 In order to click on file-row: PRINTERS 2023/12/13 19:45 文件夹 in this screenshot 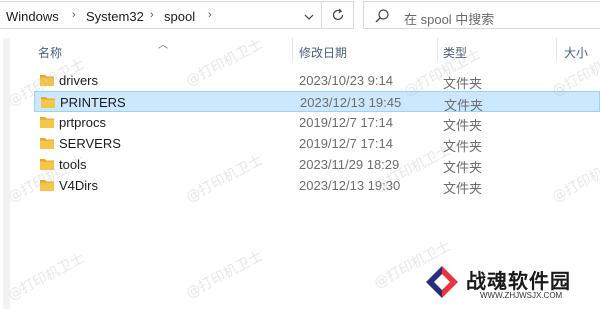, I will do `click(317, 102)`.